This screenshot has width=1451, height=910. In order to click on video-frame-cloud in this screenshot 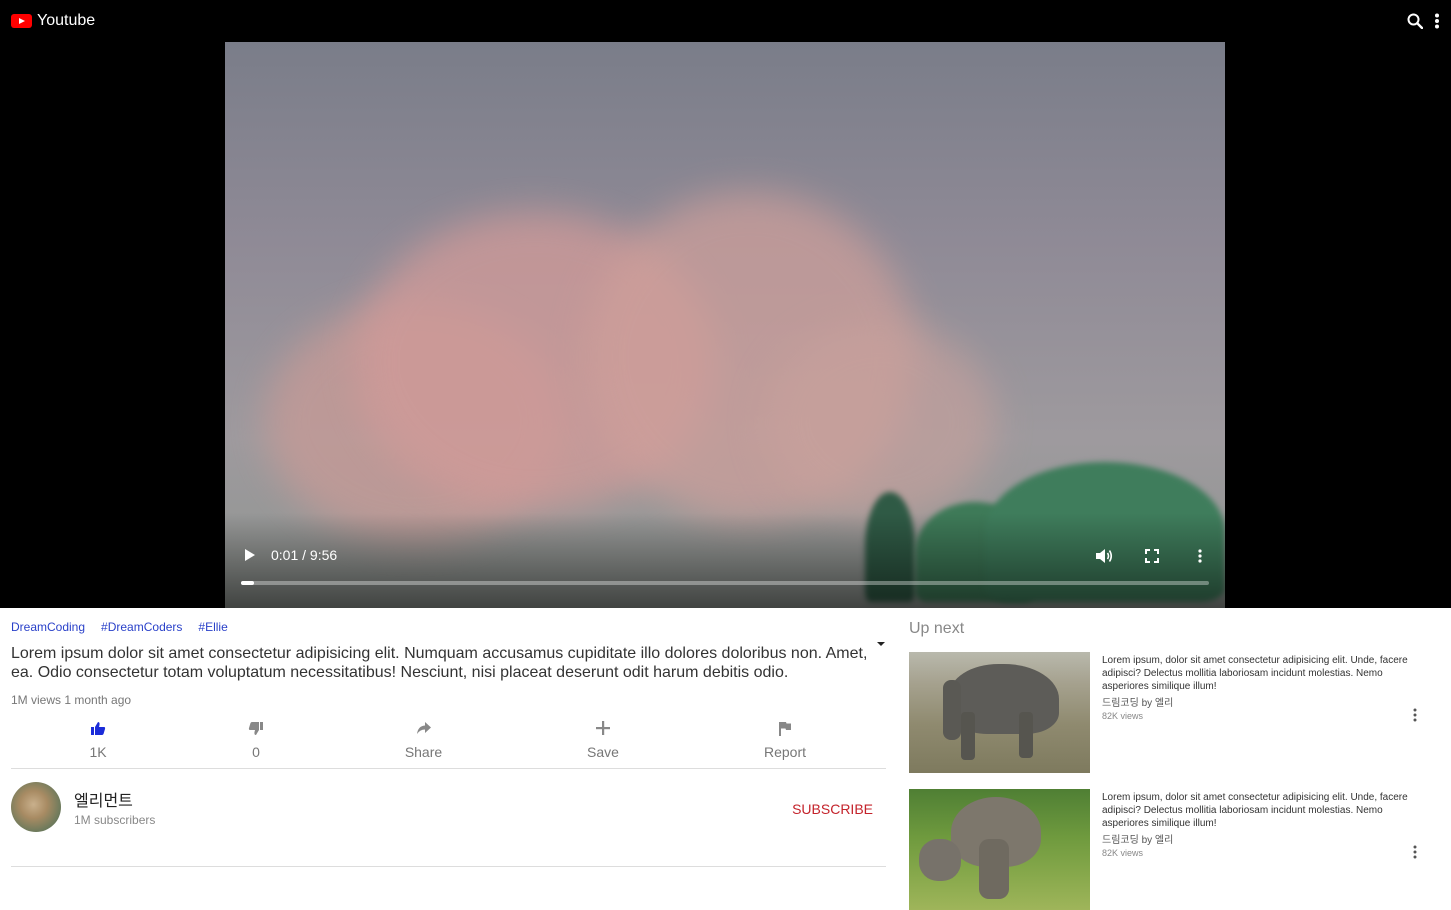, I will do `click(880, 422)`.